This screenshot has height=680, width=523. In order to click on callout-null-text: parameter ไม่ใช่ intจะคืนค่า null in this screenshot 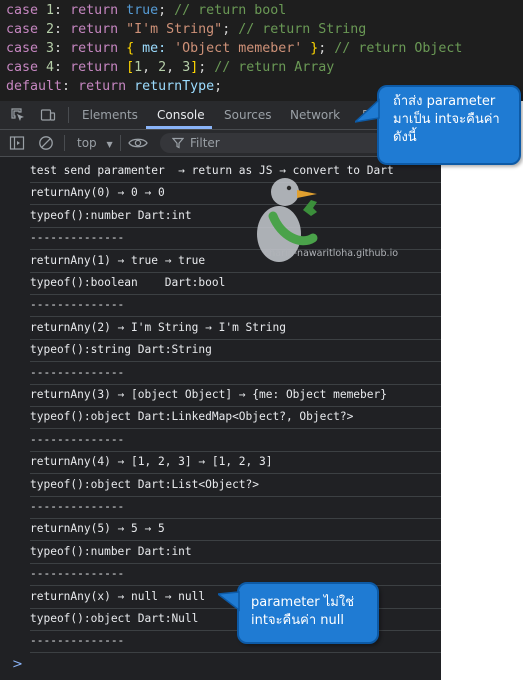, I will do `click(303, 611)`.